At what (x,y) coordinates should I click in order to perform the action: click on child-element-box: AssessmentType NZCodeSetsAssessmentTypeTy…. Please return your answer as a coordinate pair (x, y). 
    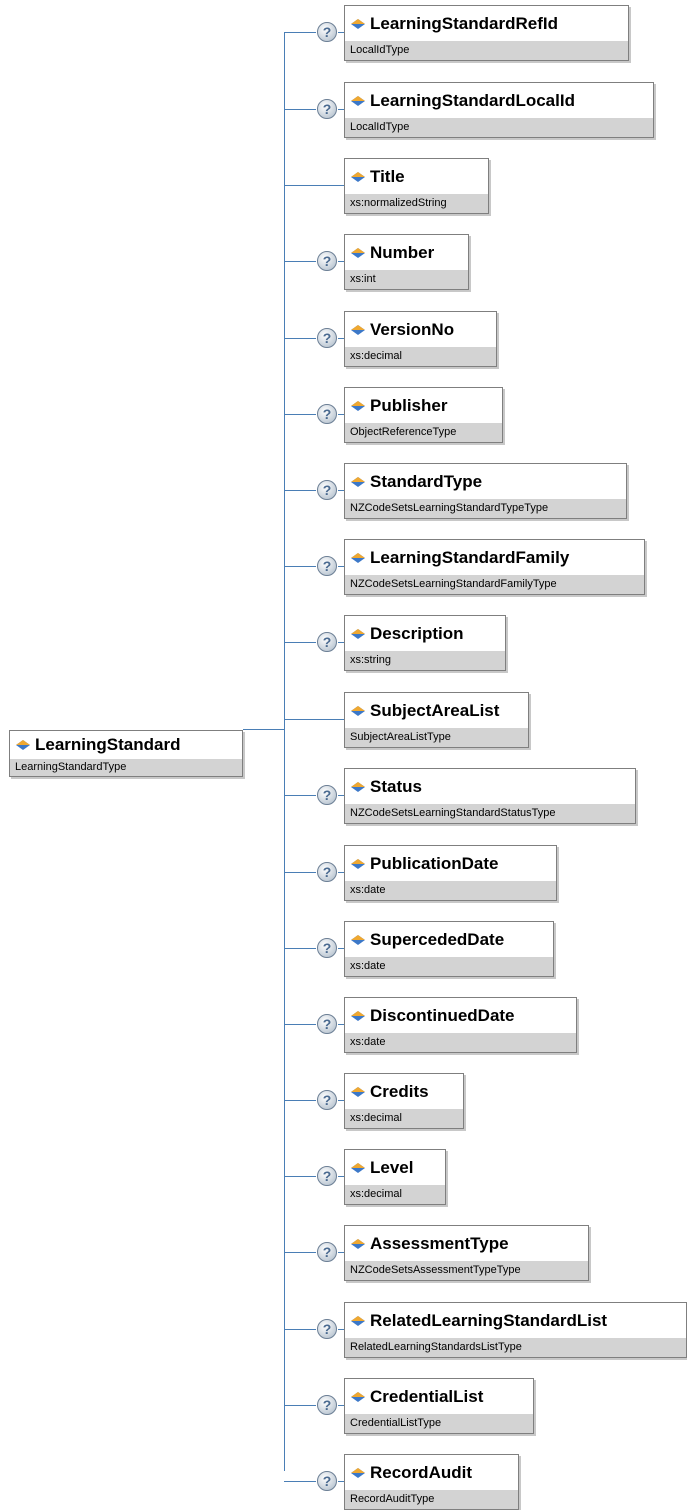
    Looking at the image, I should click on (466, 1253).